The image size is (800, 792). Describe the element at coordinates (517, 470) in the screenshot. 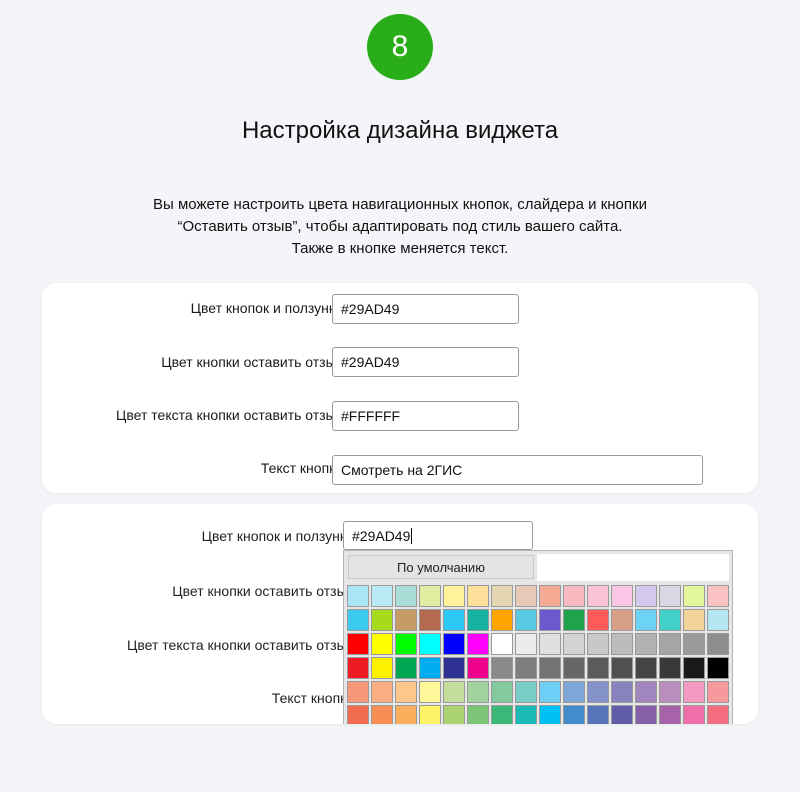

I see `button-text-input: Смотреть на 2ГИС` at that location.